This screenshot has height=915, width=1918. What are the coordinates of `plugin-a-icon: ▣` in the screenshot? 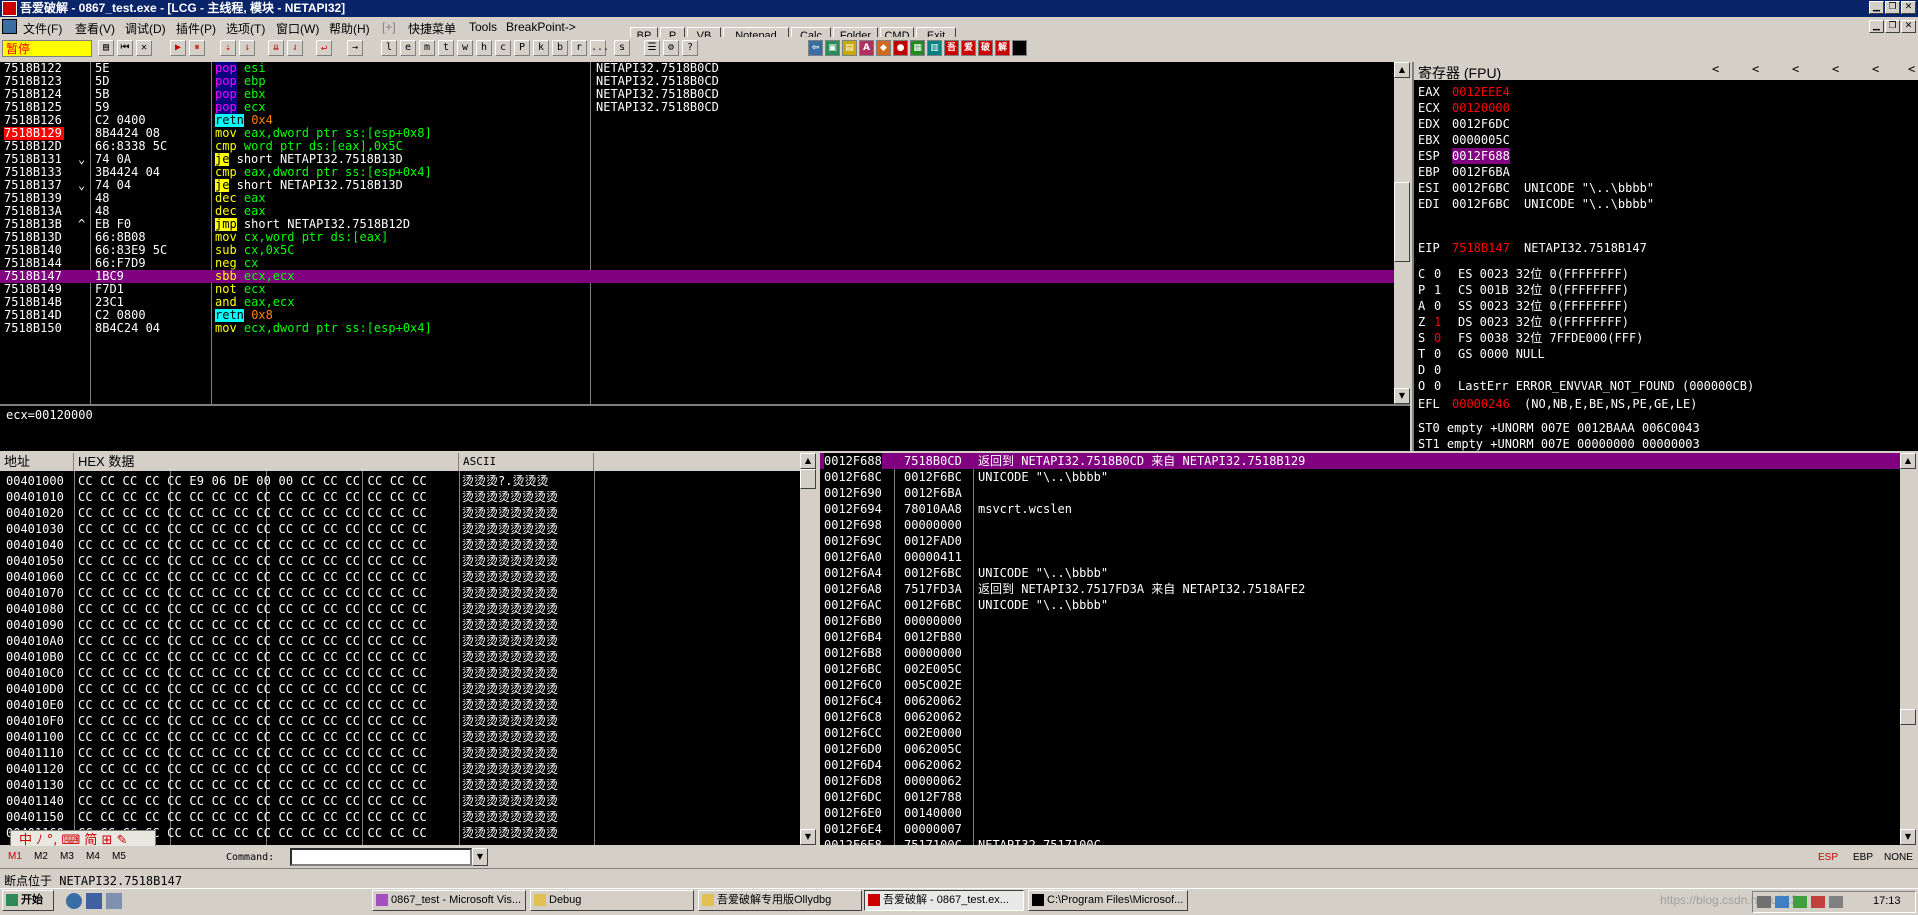 It's located at (832, 48).